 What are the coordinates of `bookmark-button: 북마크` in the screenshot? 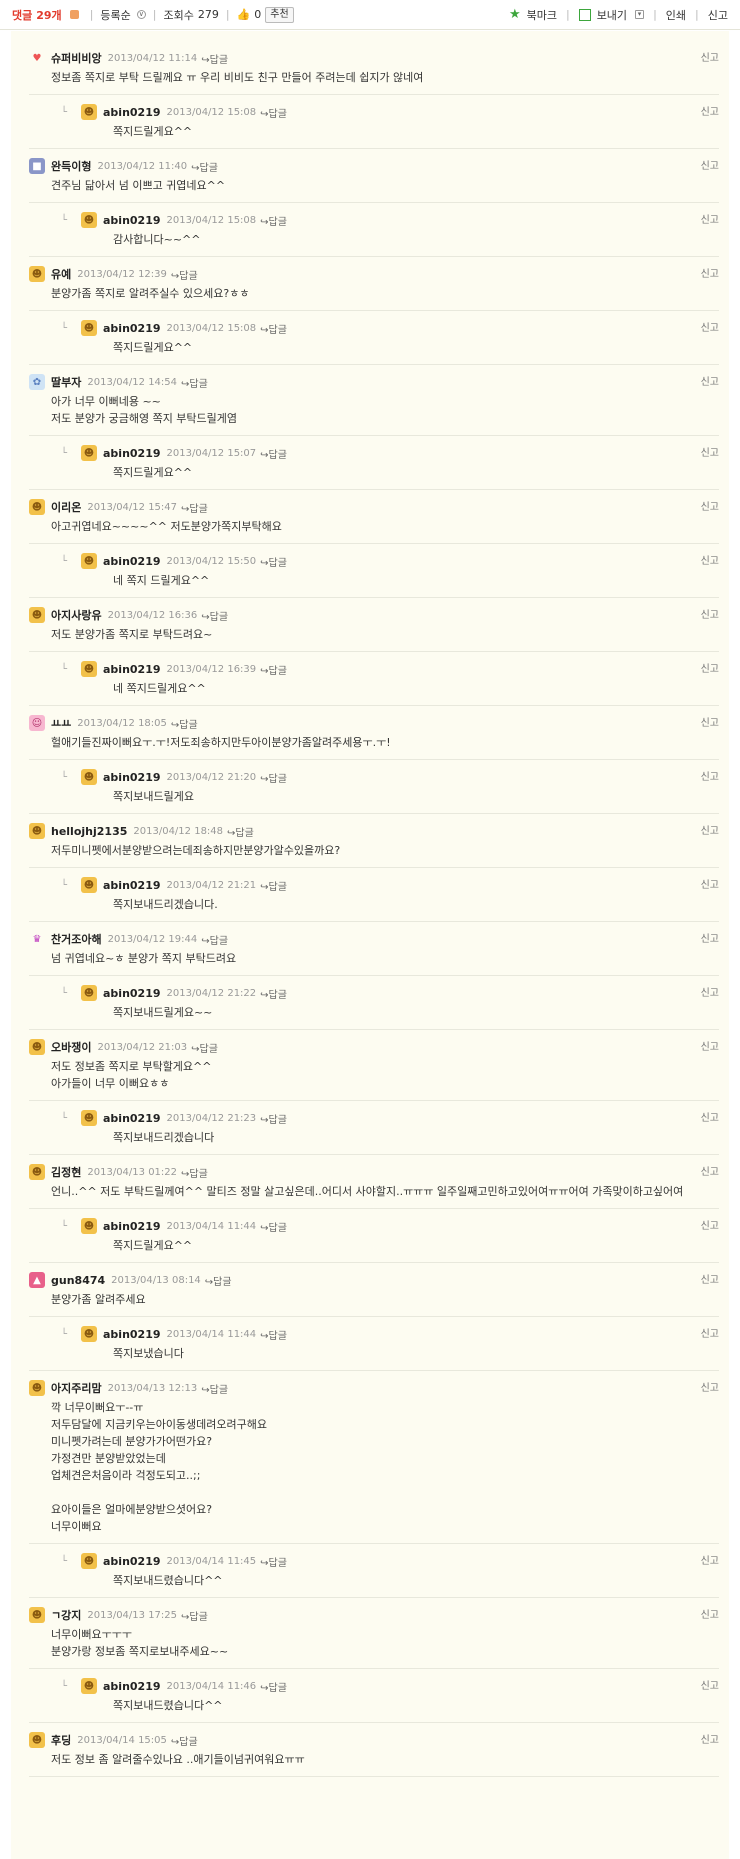 It's located at (542, 15).